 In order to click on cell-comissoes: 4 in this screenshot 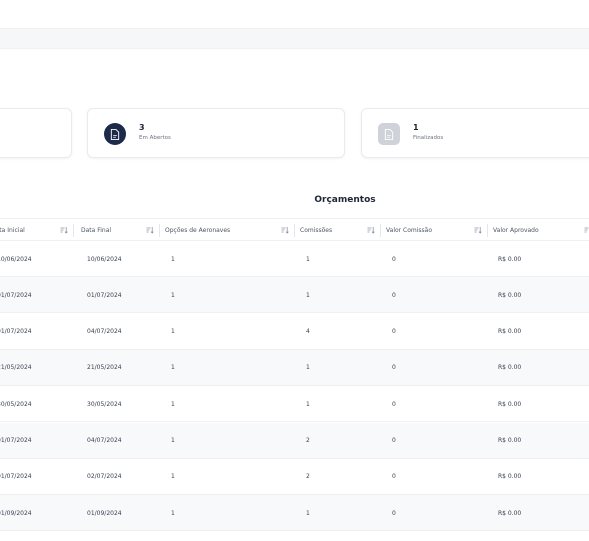, I will do `click(308, 332)`.